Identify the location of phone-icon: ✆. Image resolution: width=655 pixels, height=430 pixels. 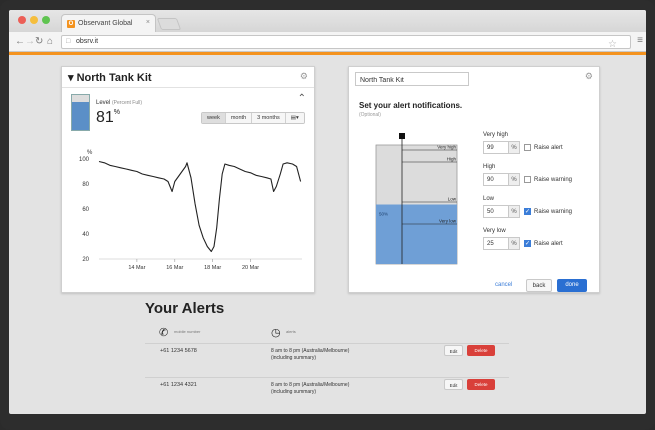
(164, 333).